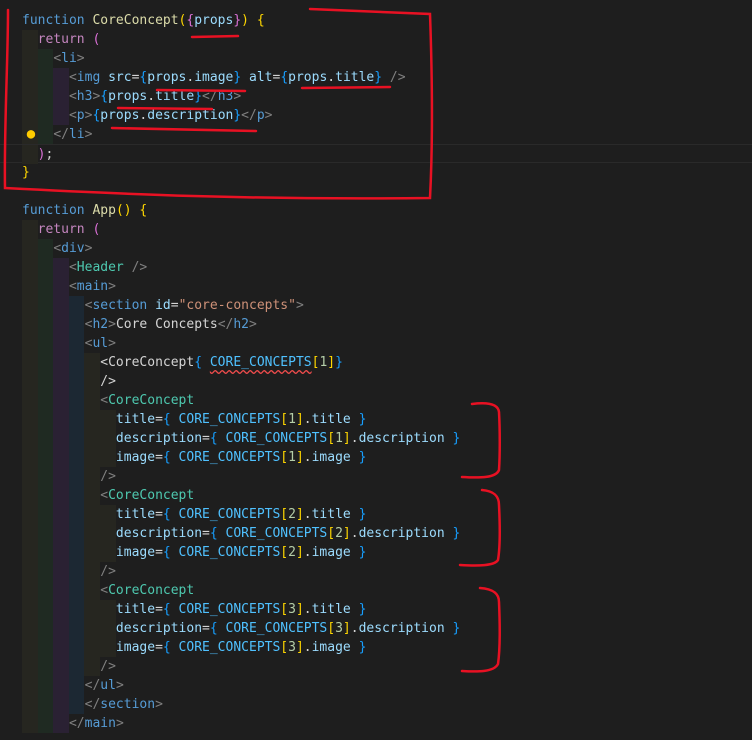 The image size is (752, 740). What do you see at coordinates (376, 305) in the screenshot?
I see `code-line: <section id="core-concepts">` at bounding box center [376, 305].